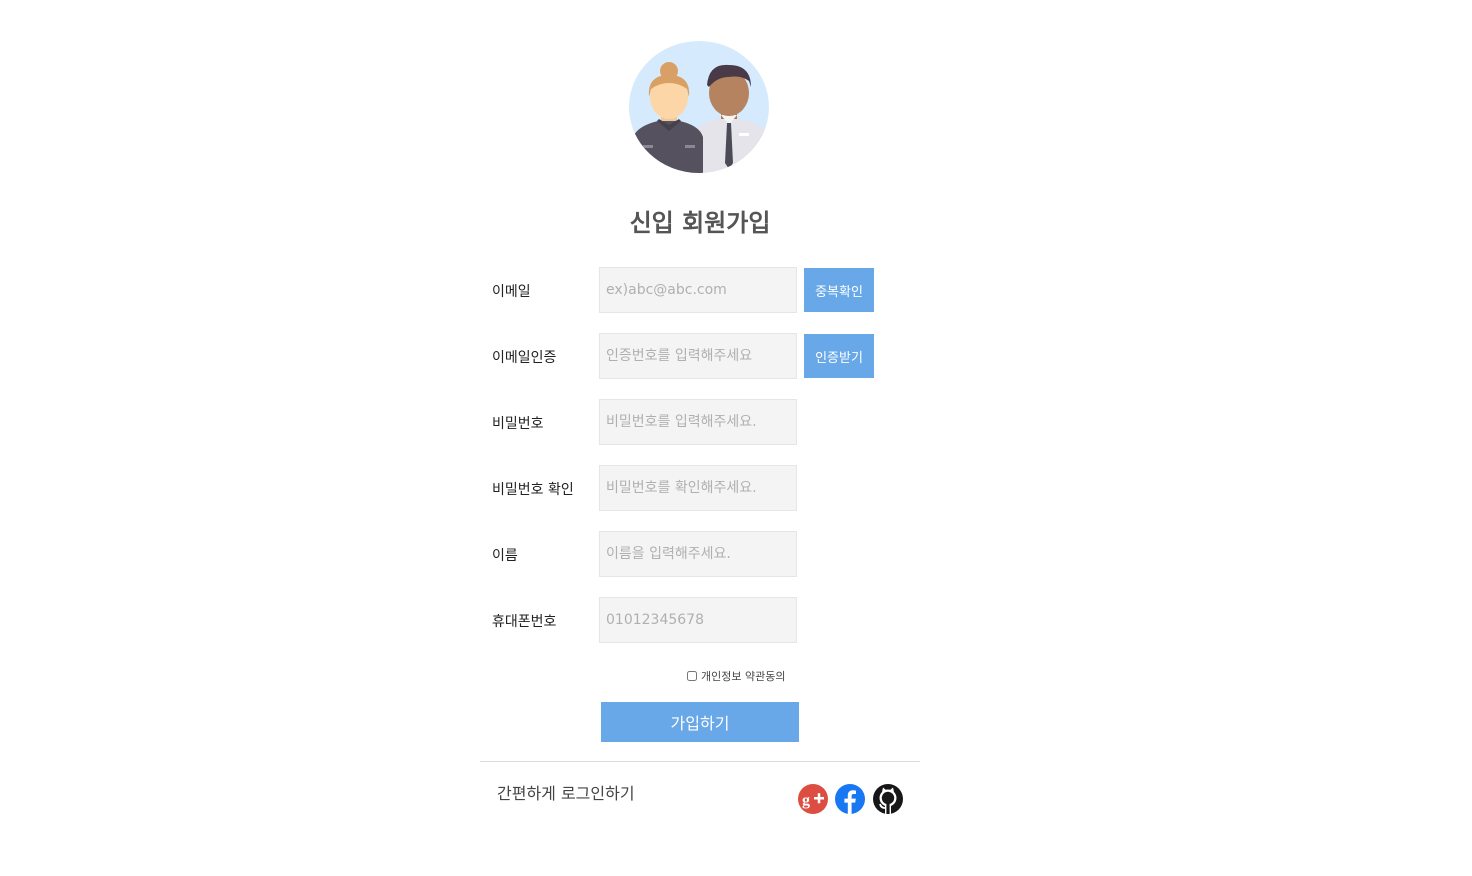 This screenshot has height=876, width=1472. What do you see at coordinates (806, 800) in the screenshot?
I see `svg-text: g` at bounding box center [806, 800].